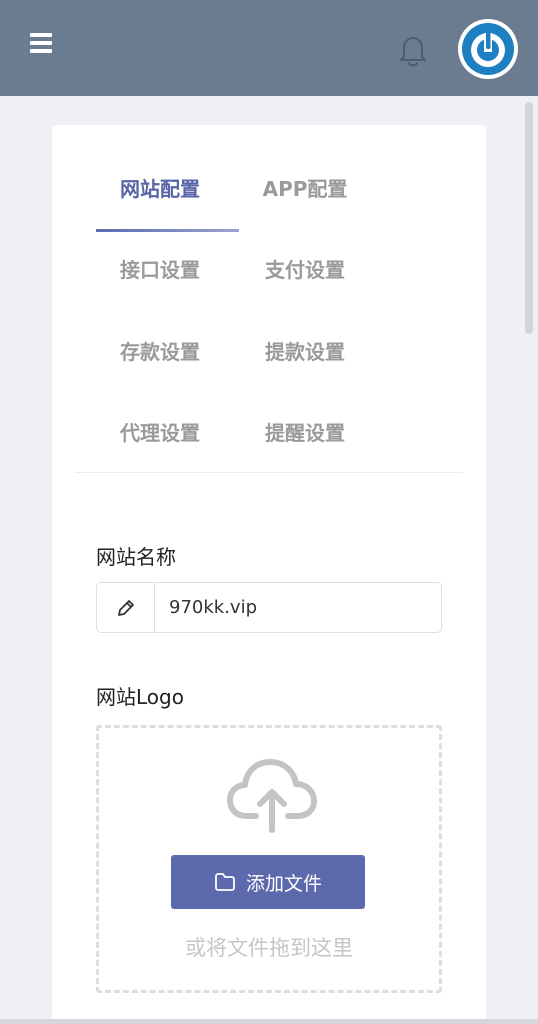 Image resolution: width=538 pixels, height=1024 pixels. Describe the element at coordinates (283, 883) in the screenshot. I see `add-file-label: 添加文件` at that location.